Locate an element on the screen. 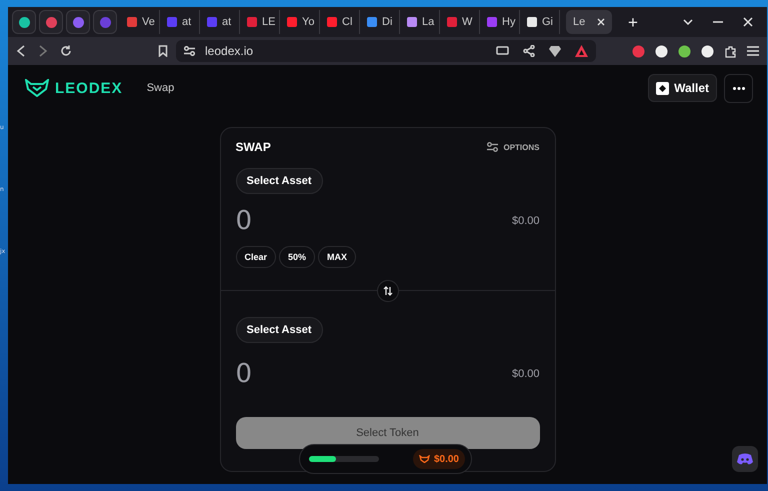  browser-tab: LE is located at coordinates (260, 22).